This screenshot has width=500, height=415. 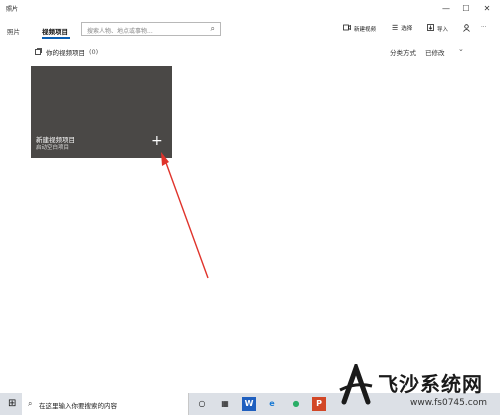 What do you see at coordinates (430, 384) in the screenshot?
I see `watermark-site-name: 飞沙系统网` at bounding box center [430, 384].